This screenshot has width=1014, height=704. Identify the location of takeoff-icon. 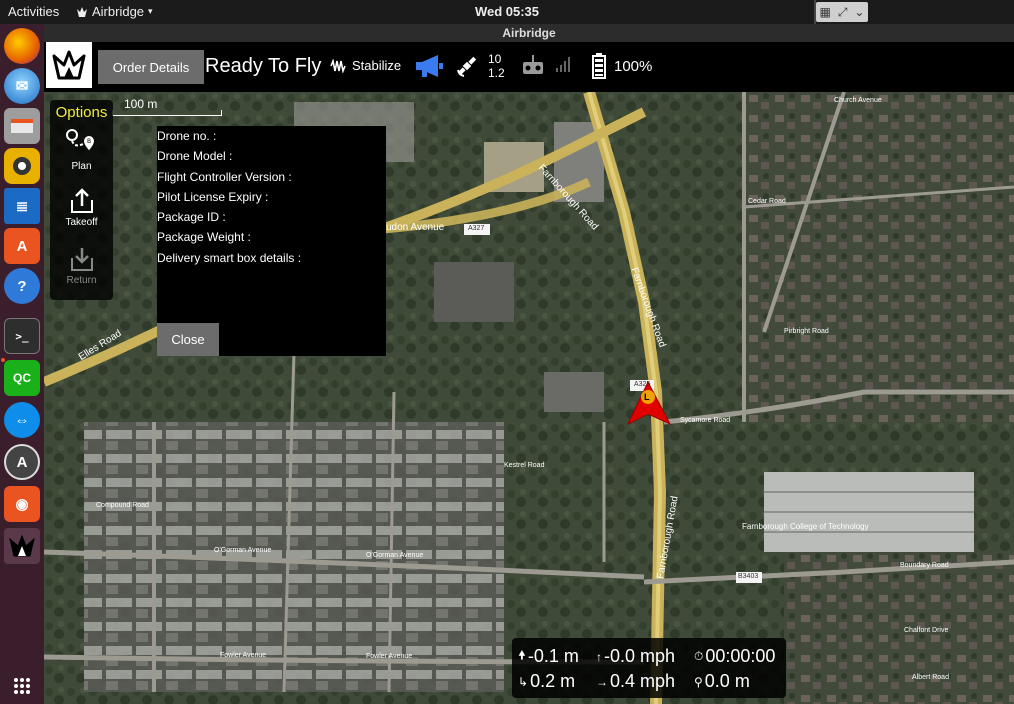
(81, 200).